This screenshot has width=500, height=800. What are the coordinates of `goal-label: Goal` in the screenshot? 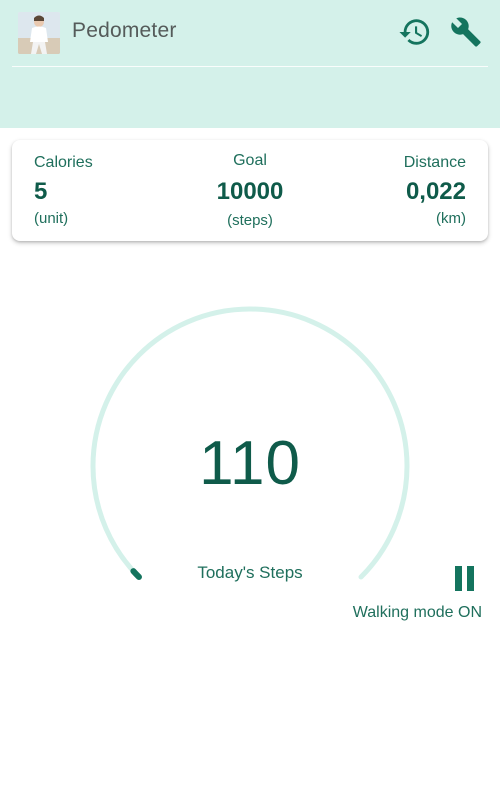 It's located at (250, 160).